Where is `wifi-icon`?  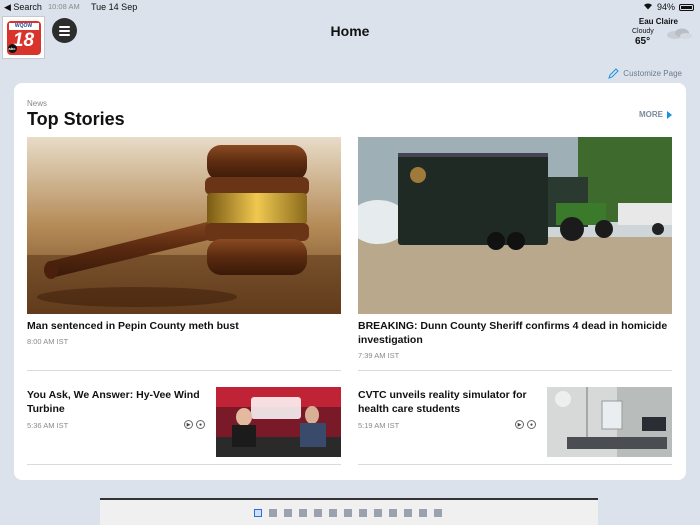 wifi-icon is located at coordinates (648, 7).